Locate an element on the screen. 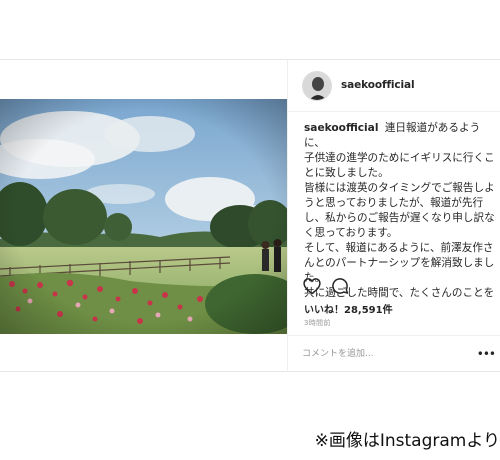 The image size is (500, 460). username-link: saekoofficial is located at coordinates (378, 85).